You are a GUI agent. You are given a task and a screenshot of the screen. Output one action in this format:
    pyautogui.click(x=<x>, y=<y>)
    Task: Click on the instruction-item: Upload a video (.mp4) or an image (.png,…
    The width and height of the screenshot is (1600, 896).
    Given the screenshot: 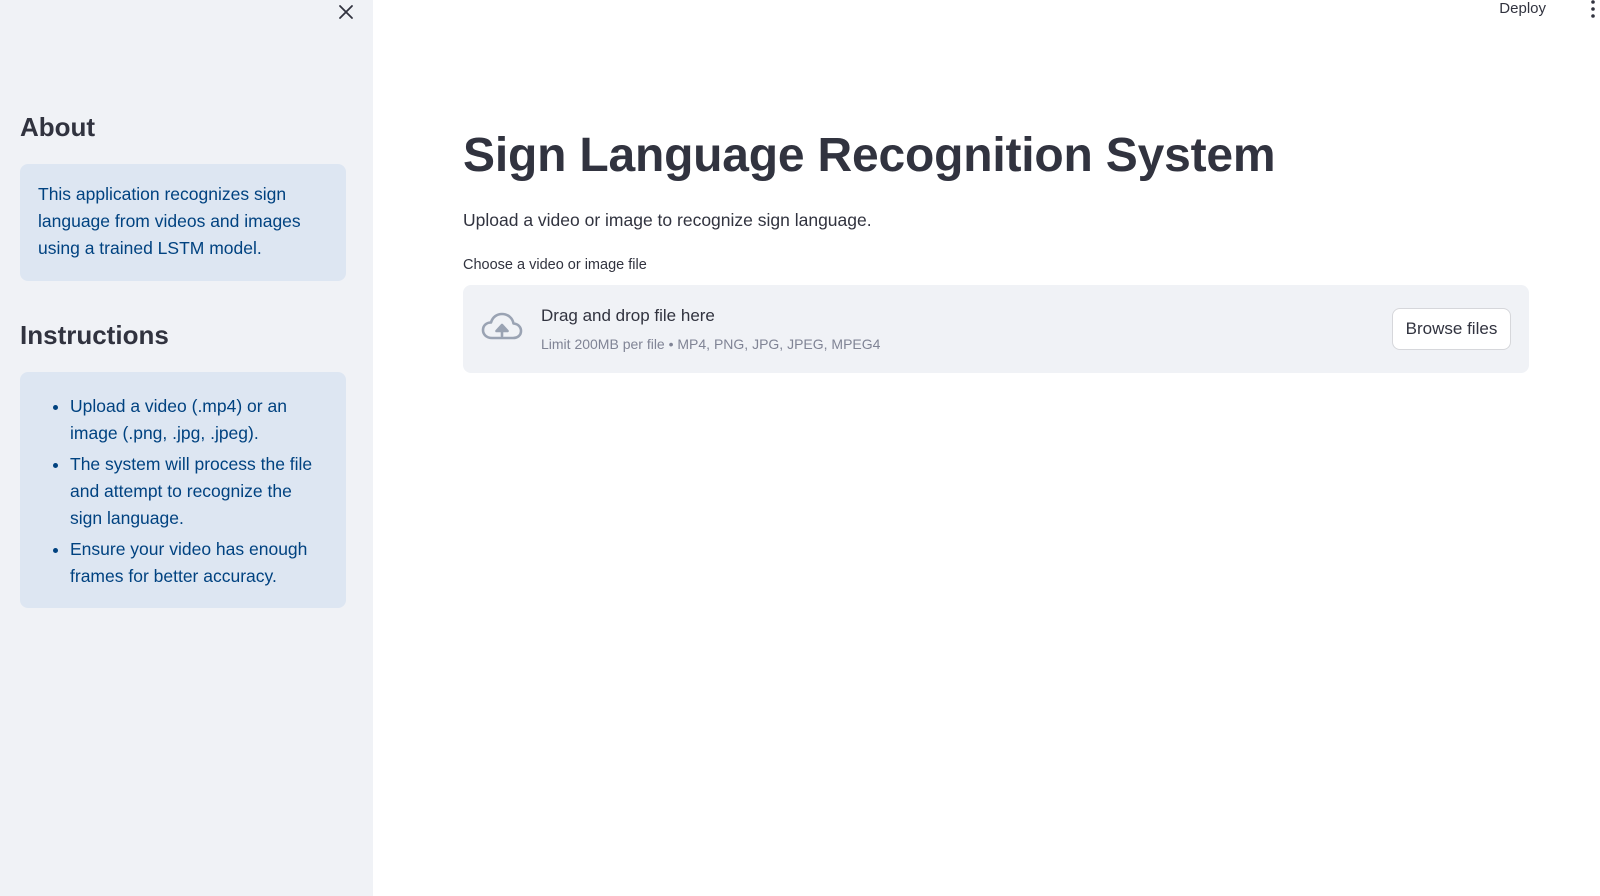 What is the action you would take?
    pyautogui.click(x=199, y=420)
    